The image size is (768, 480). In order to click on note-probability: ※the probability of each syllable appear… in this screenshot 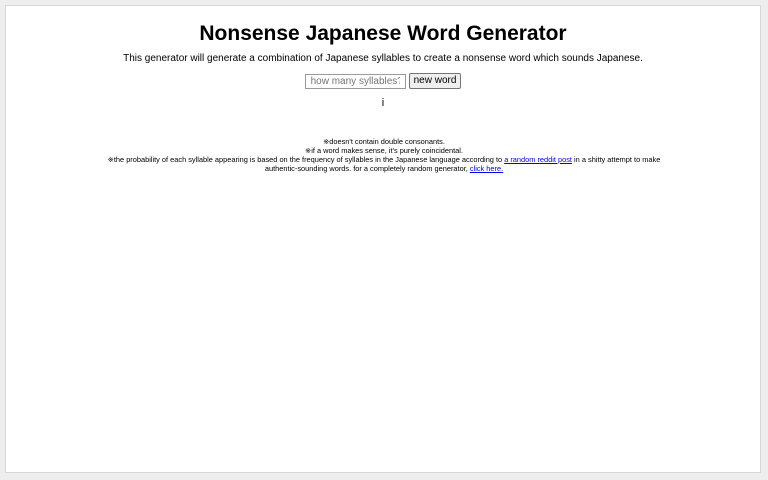, I will do `click(384, 164)`.